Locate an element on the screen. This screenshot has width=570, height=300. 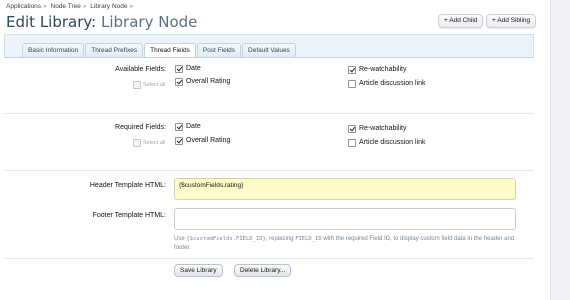
page-title-prefix: Edit Library: is located at coordinates (51, 22).